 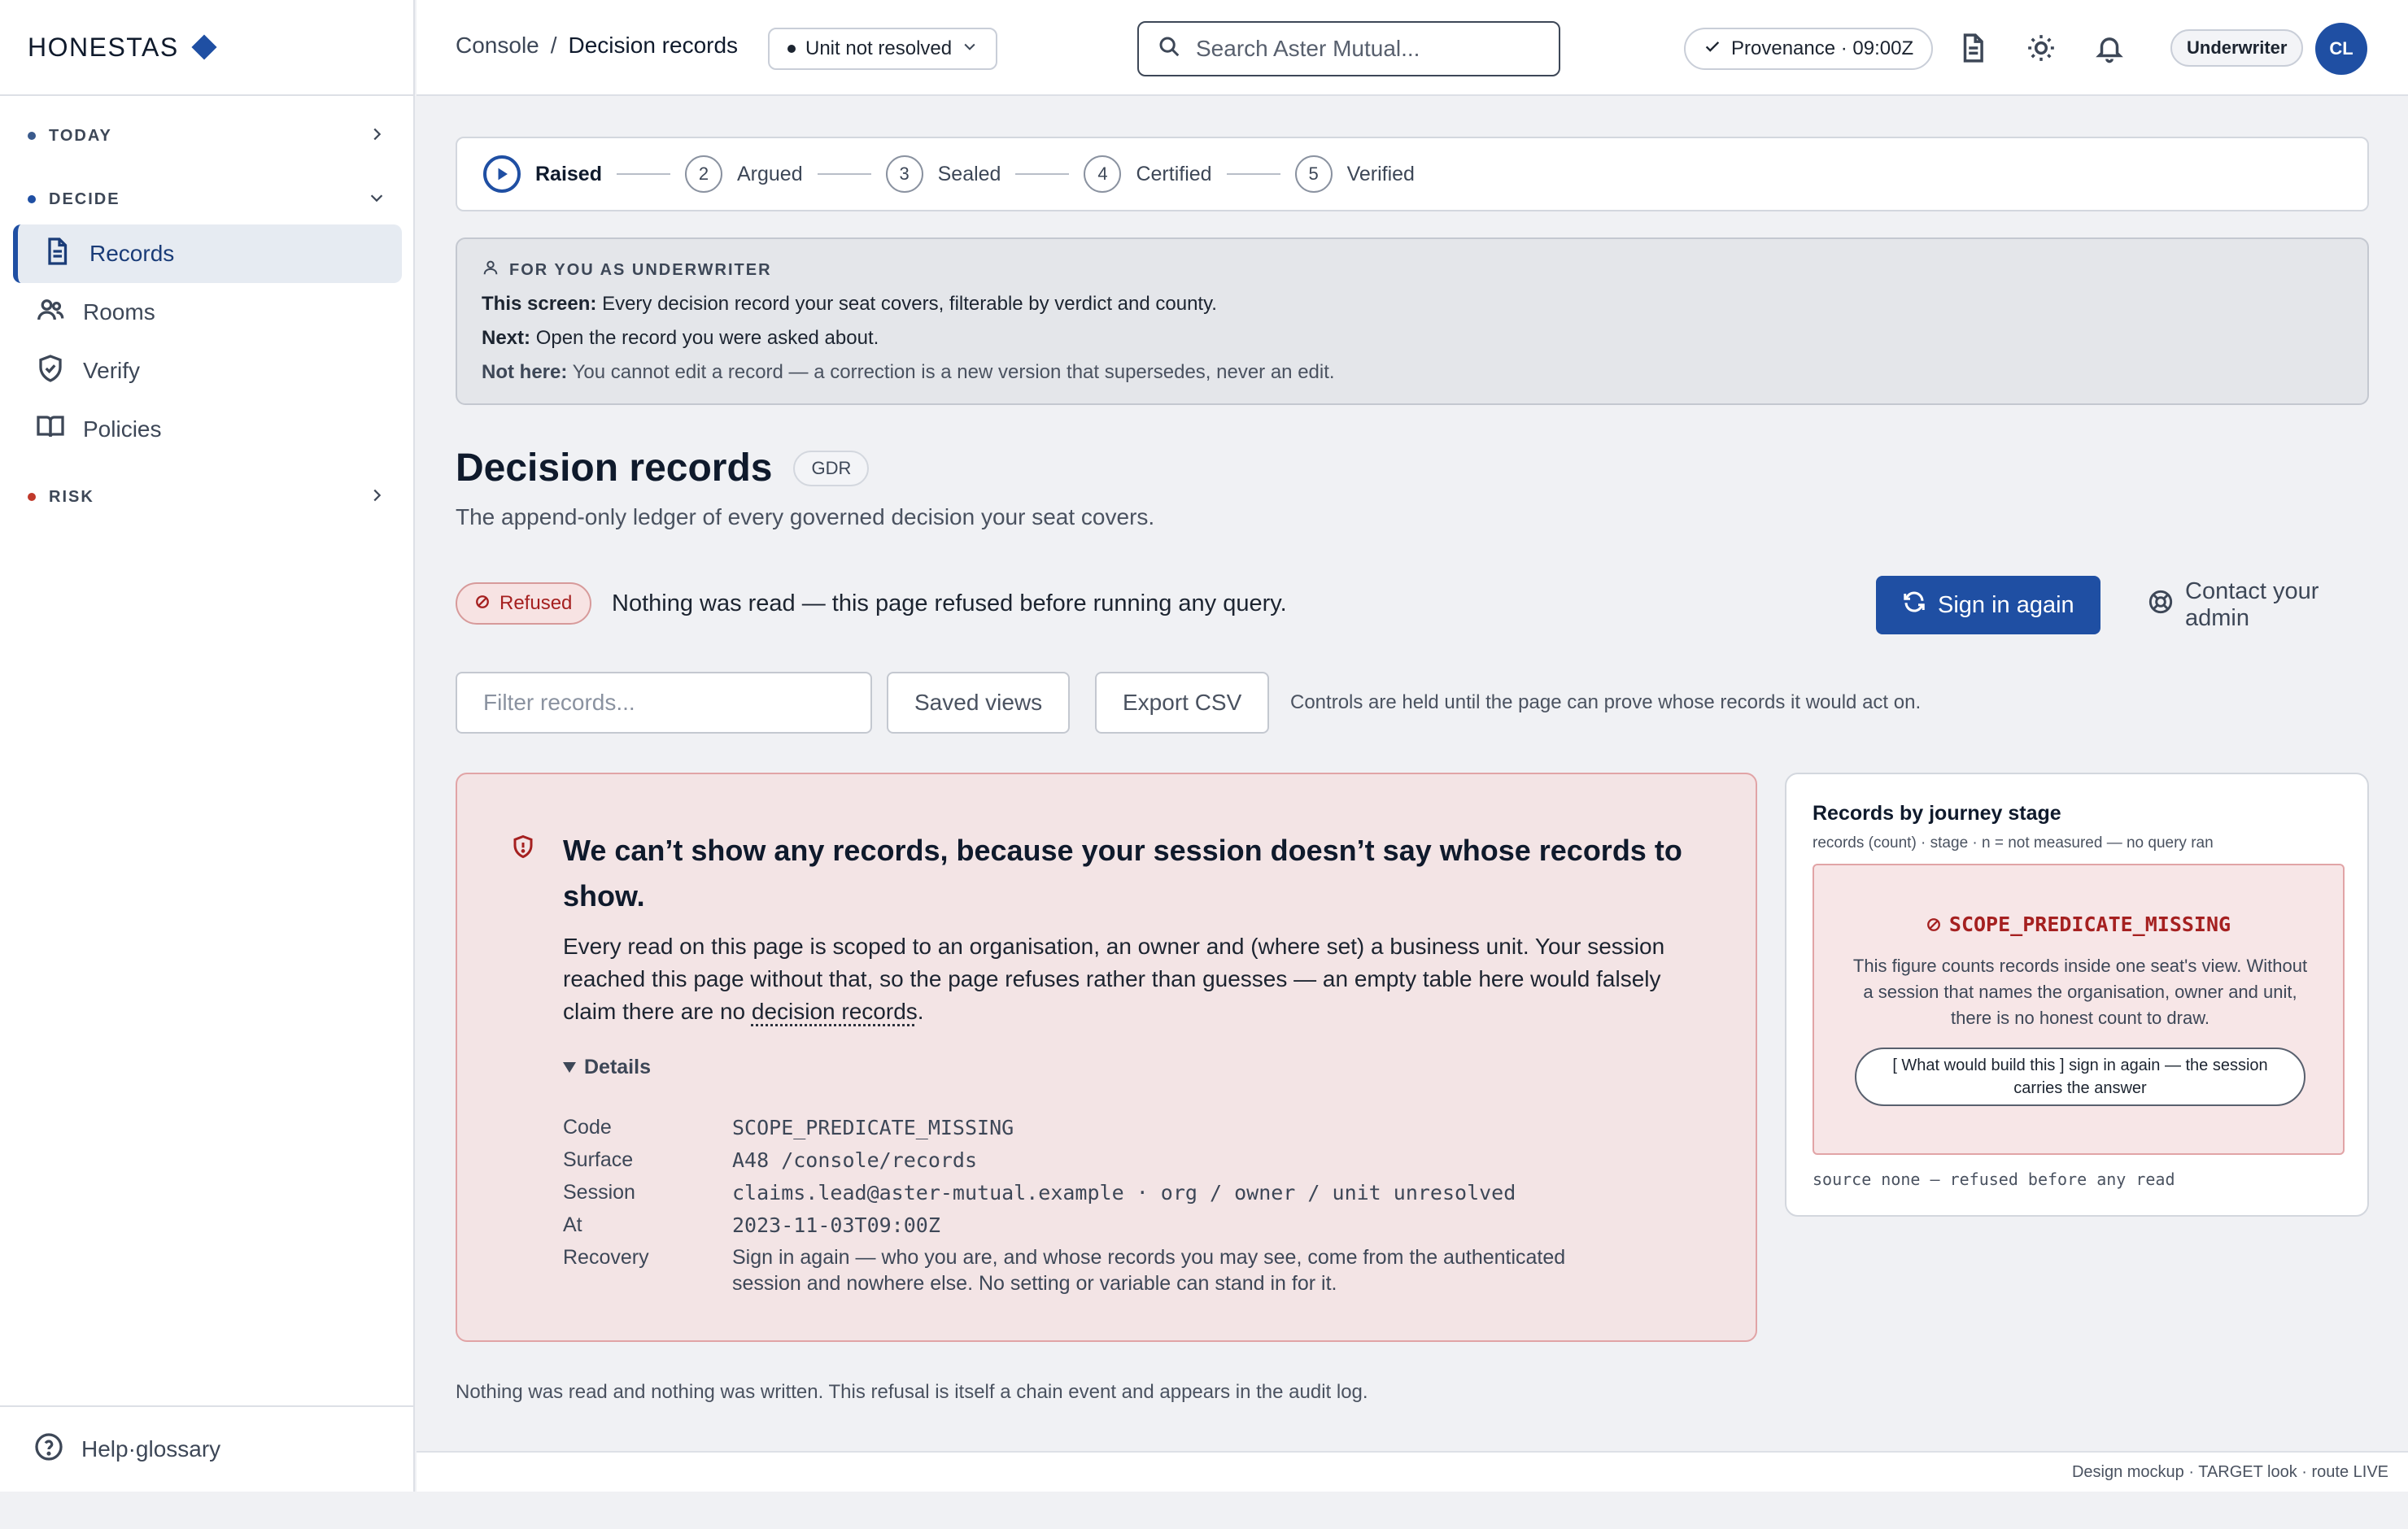 I want to click on shield-check-icon, so click(x=51, y=371).